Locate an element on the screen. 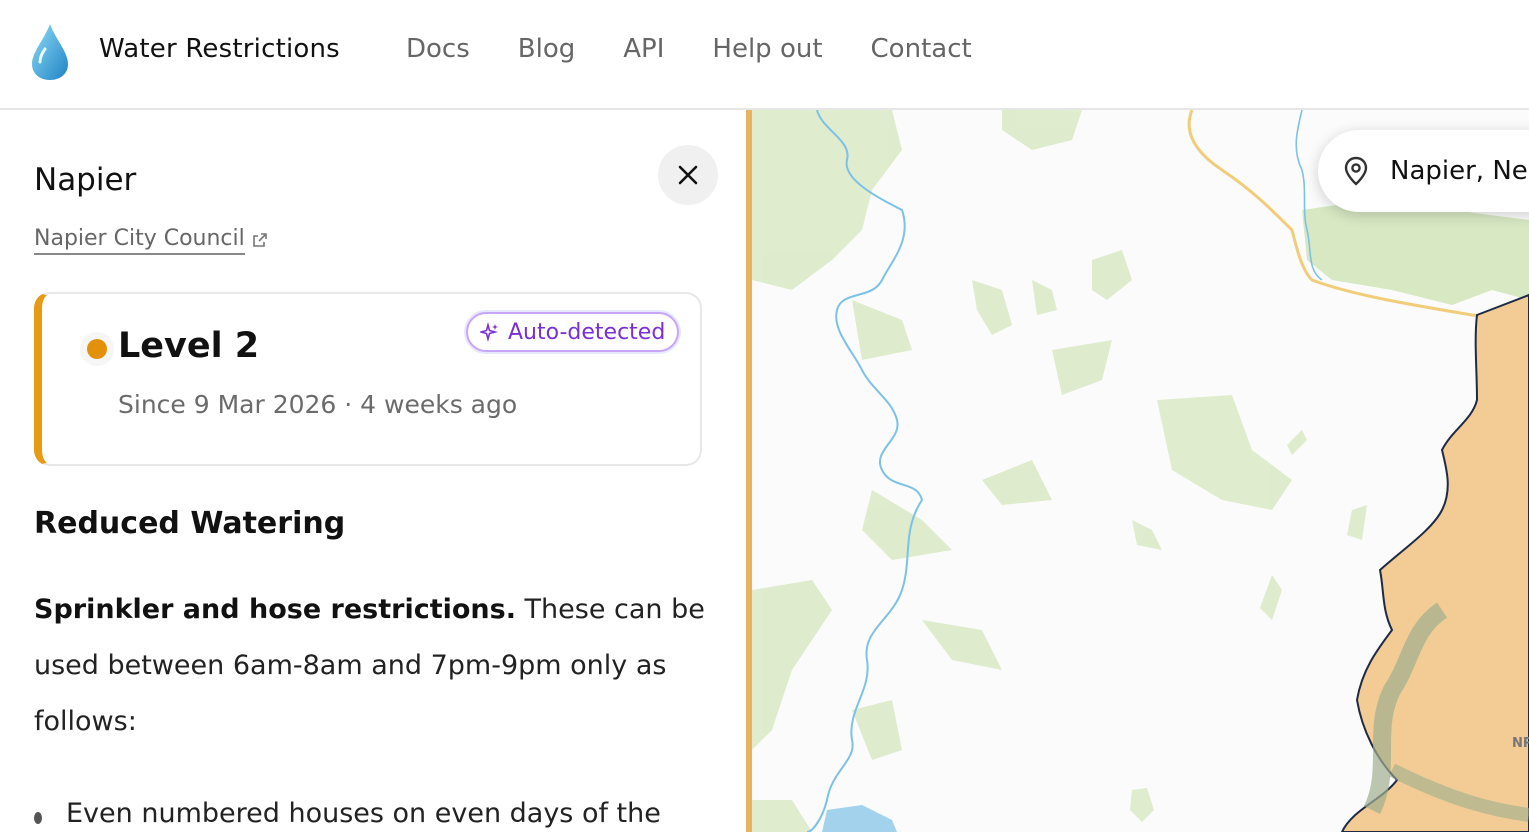  auto-detected-badge: Auto-detected is located at coordinates (573, 332).